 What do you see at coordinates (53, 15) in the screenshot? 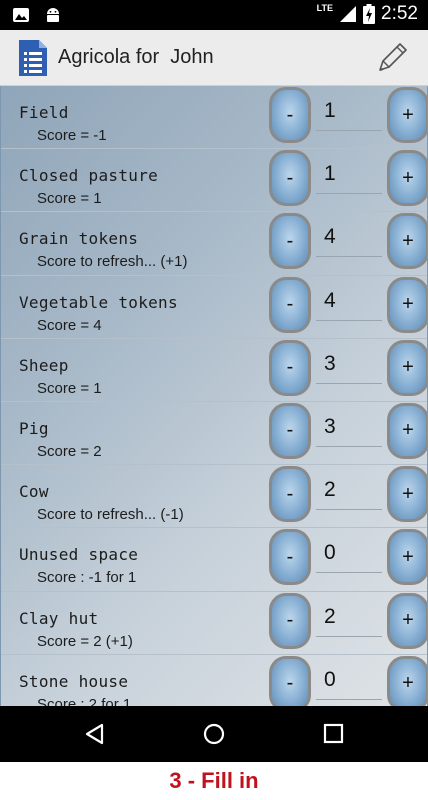
I see `android-icon` at bounding box center [53, 15].